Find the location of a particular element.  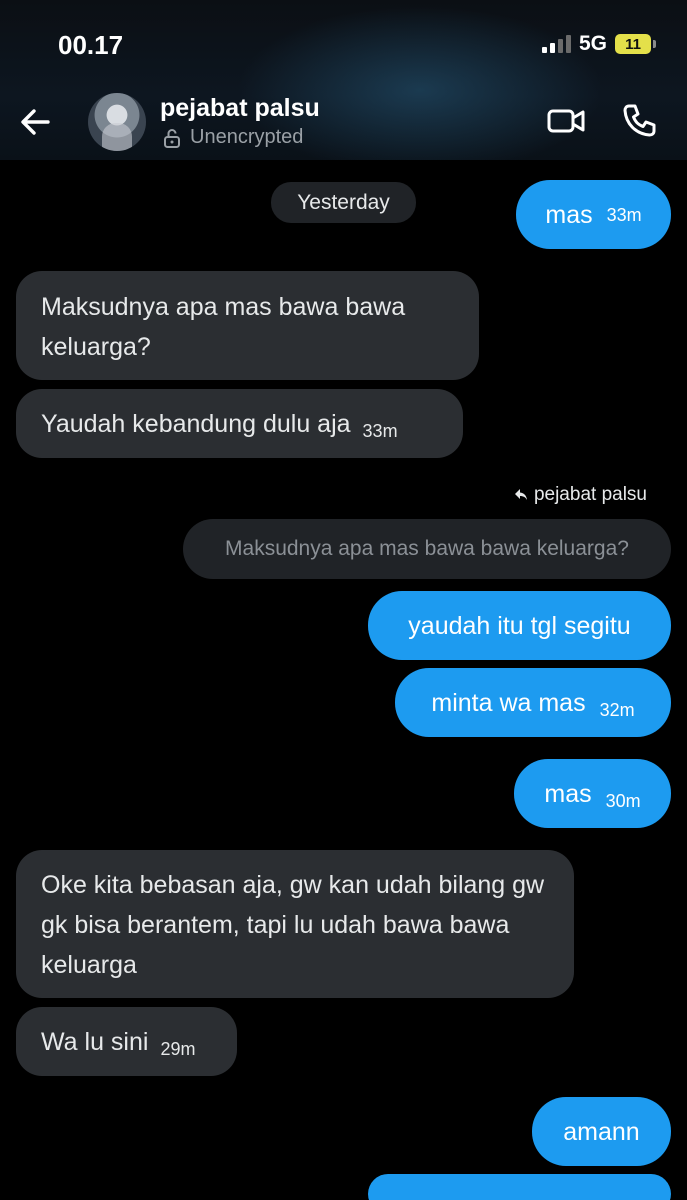

message-text: Maksudnya apa mas bawa bawa keluarga? is located at coordinates (223, 327).